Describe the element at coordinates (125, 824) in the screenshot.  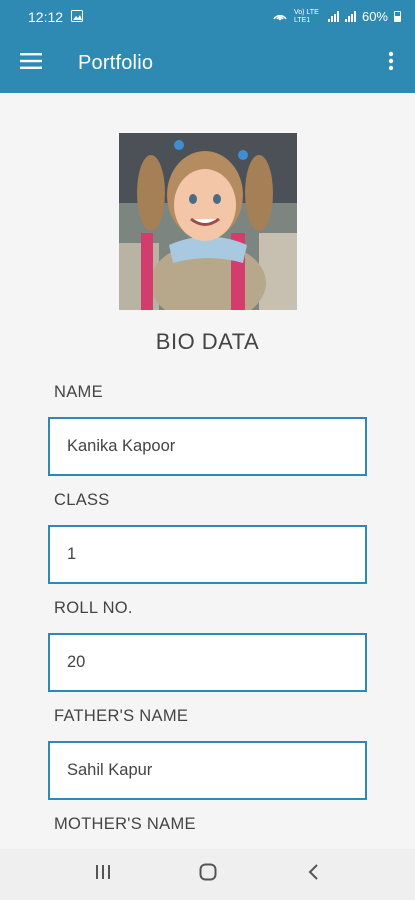
I see `mothers-name-label: MOTHER'S NAME` at that location.